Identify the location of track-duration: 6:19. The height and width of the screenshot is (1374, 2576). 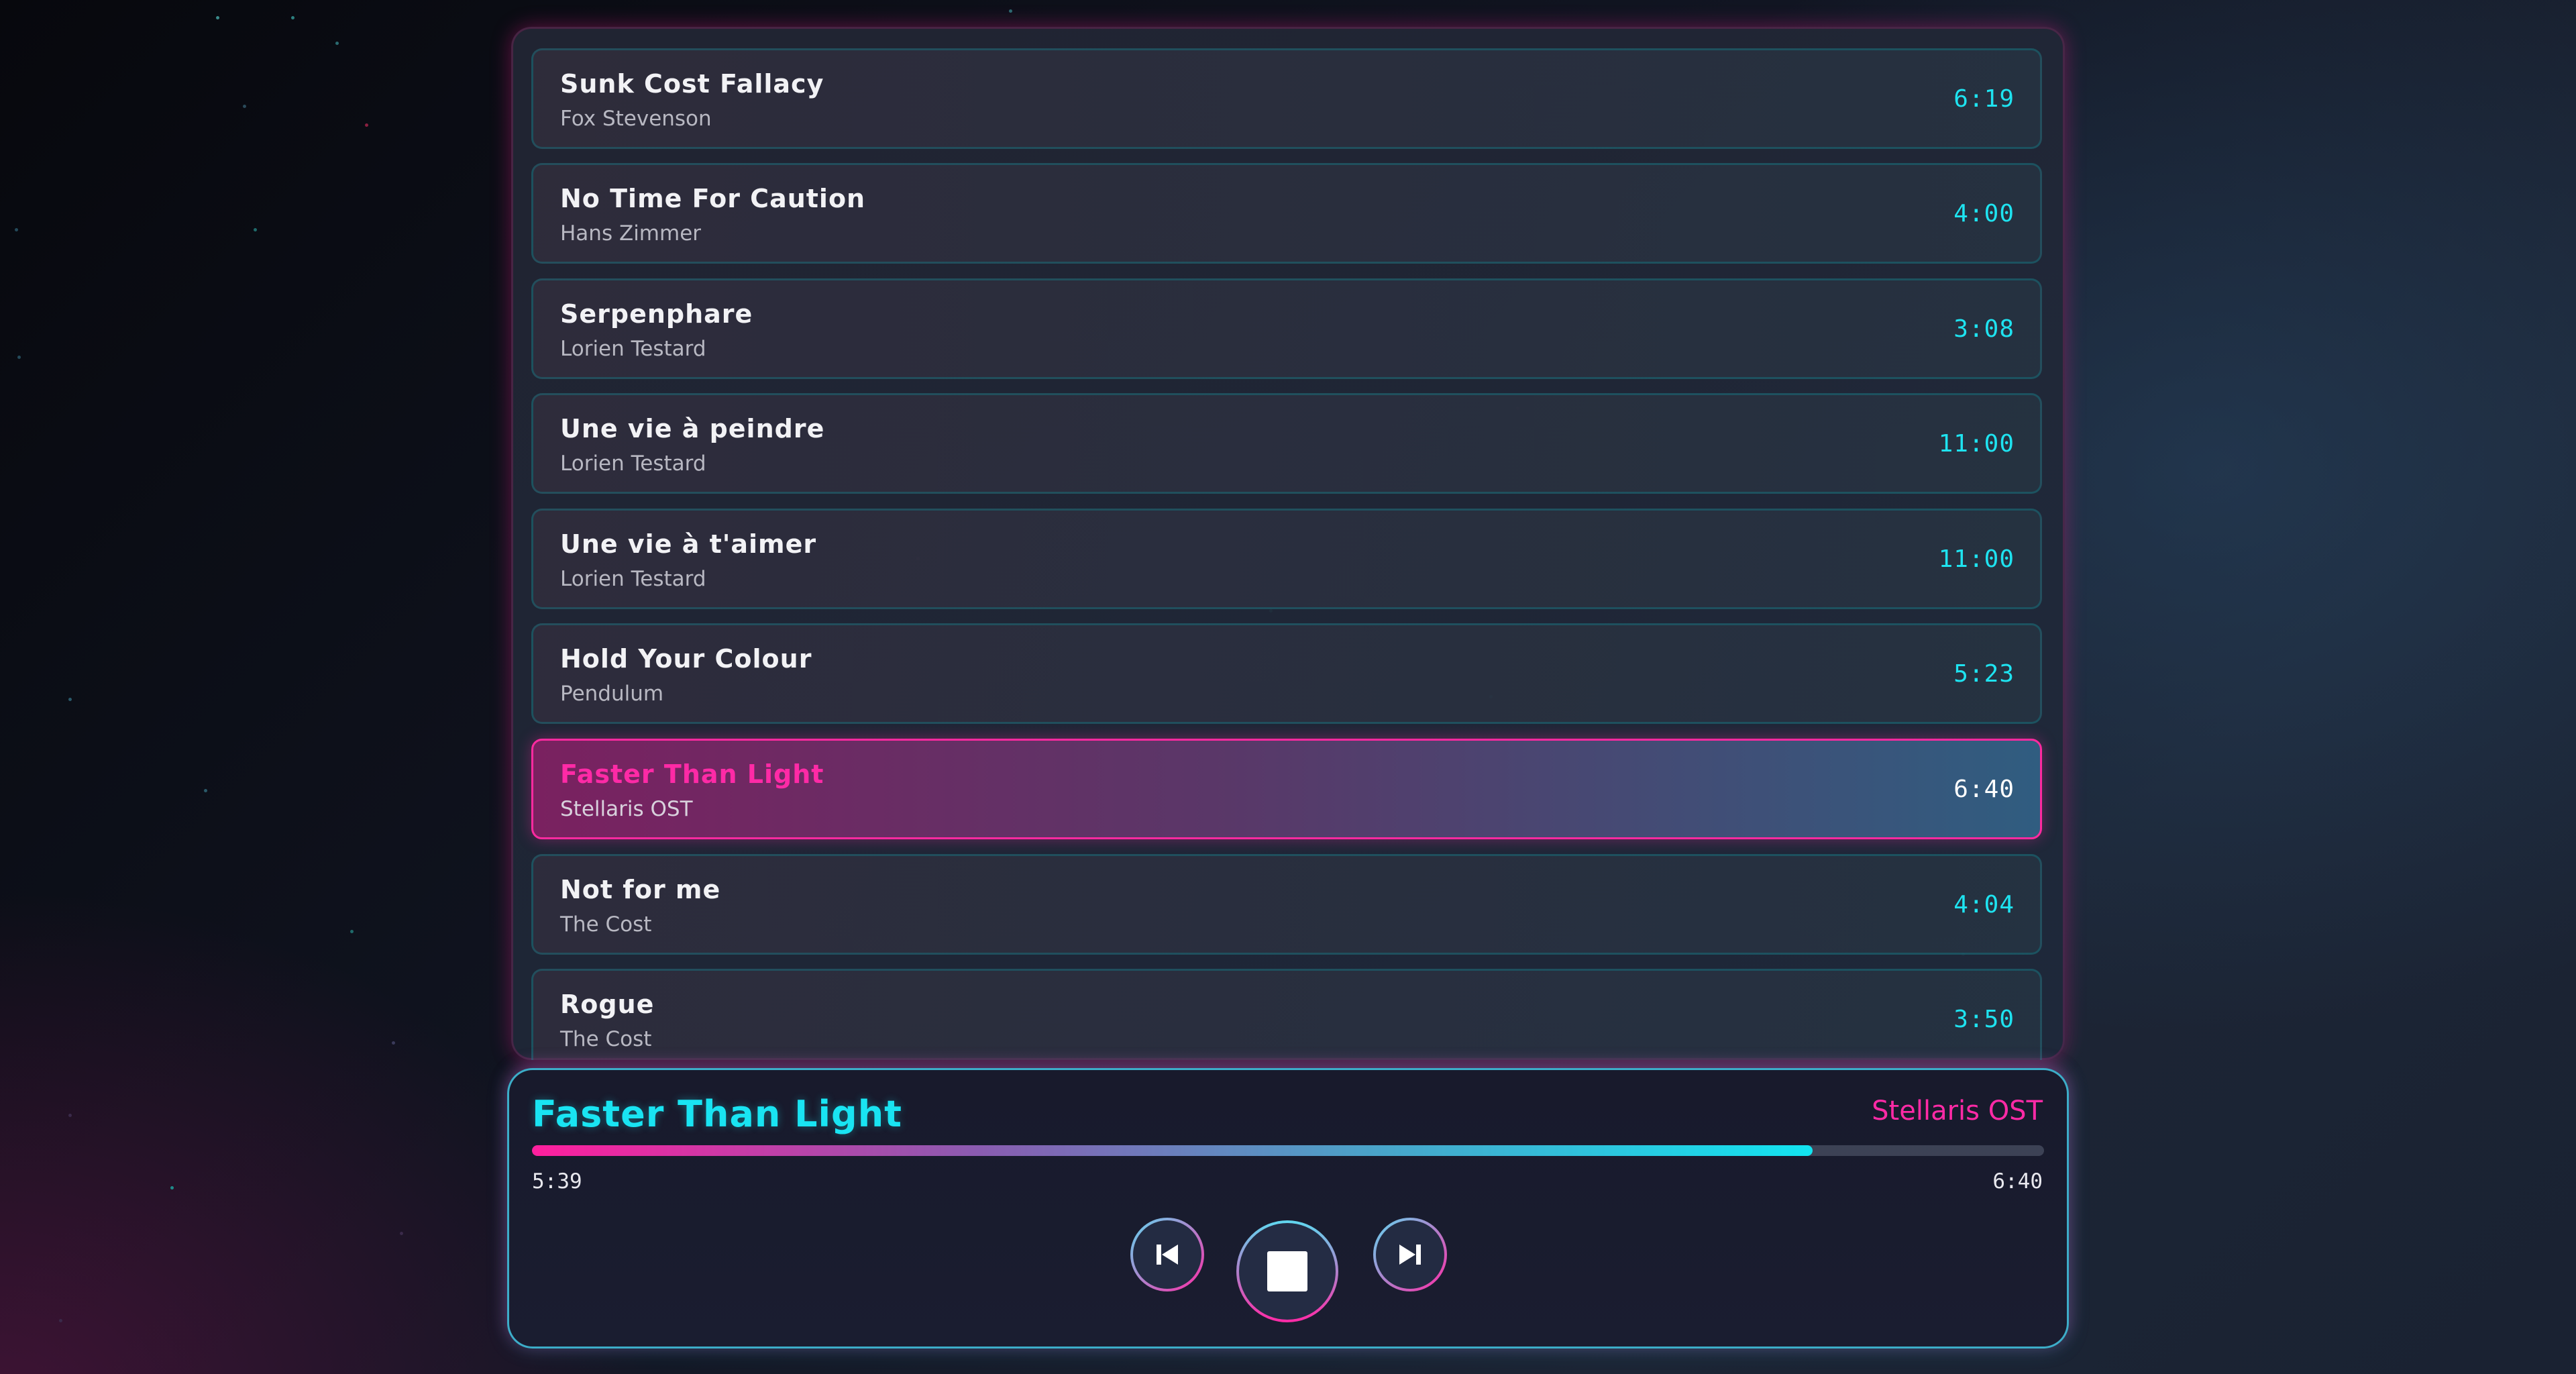
(1984, 99).